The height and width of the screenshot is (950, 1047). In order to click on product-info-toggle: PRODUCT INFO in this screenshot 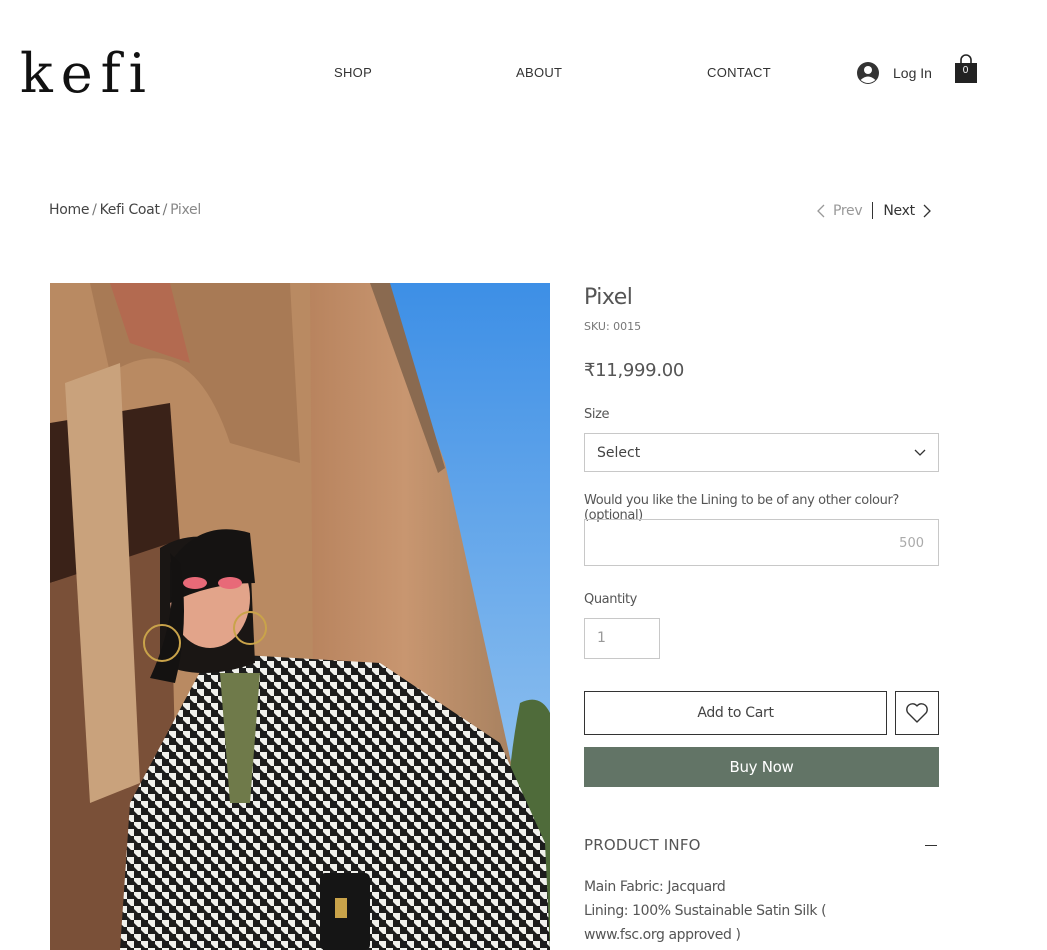, I will do `click(761, 845)`.